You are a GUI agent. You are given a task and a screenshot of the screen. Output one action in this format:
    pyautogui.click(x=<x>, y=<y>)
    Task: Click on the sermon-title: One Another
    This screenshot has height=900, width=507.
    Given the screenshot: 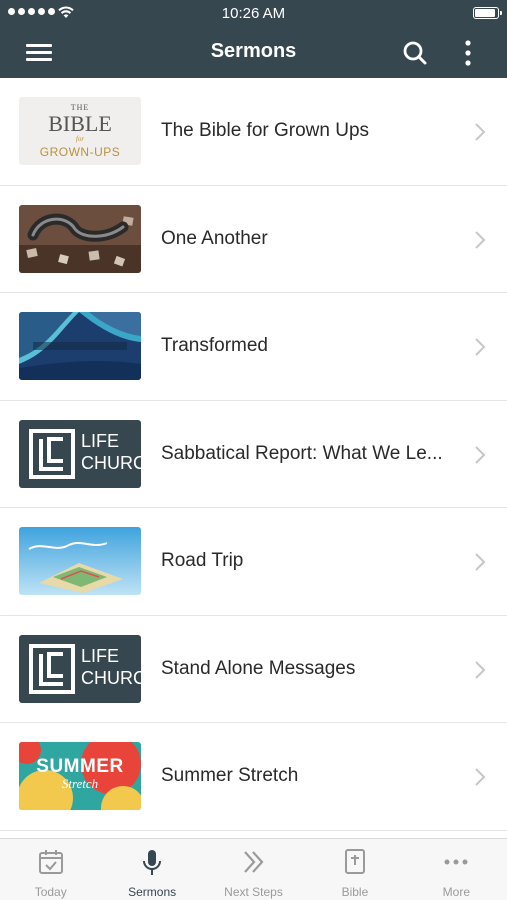 What is the action you would take?
    pyautogui.click(x=214, y=238)
    